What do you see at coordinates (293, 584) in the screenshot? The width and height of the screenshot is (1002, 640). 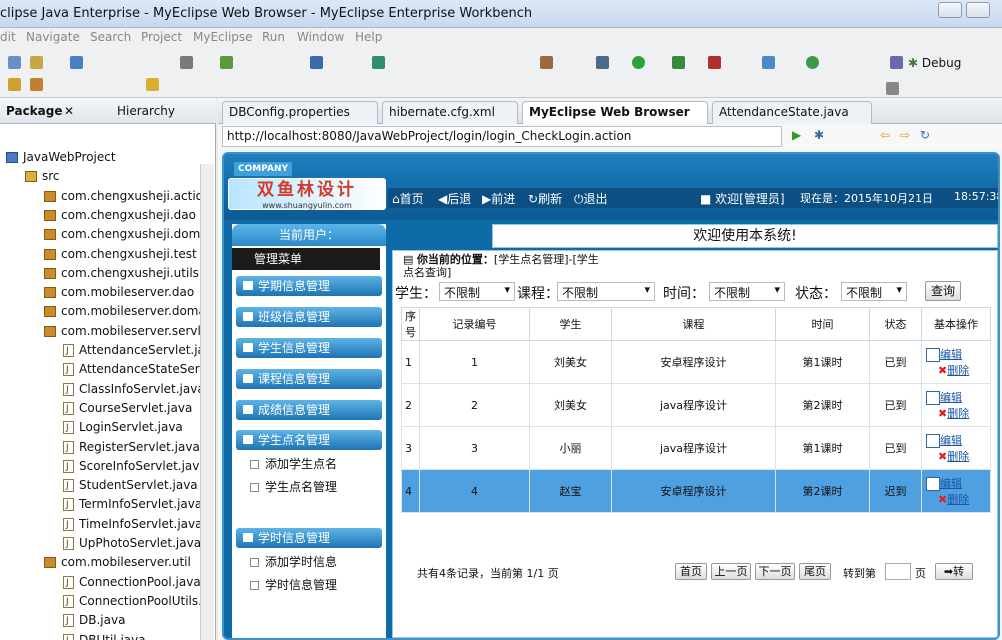 I see `submenu-manage-hours: 学时信息管理` at bounding box center [293, 584].